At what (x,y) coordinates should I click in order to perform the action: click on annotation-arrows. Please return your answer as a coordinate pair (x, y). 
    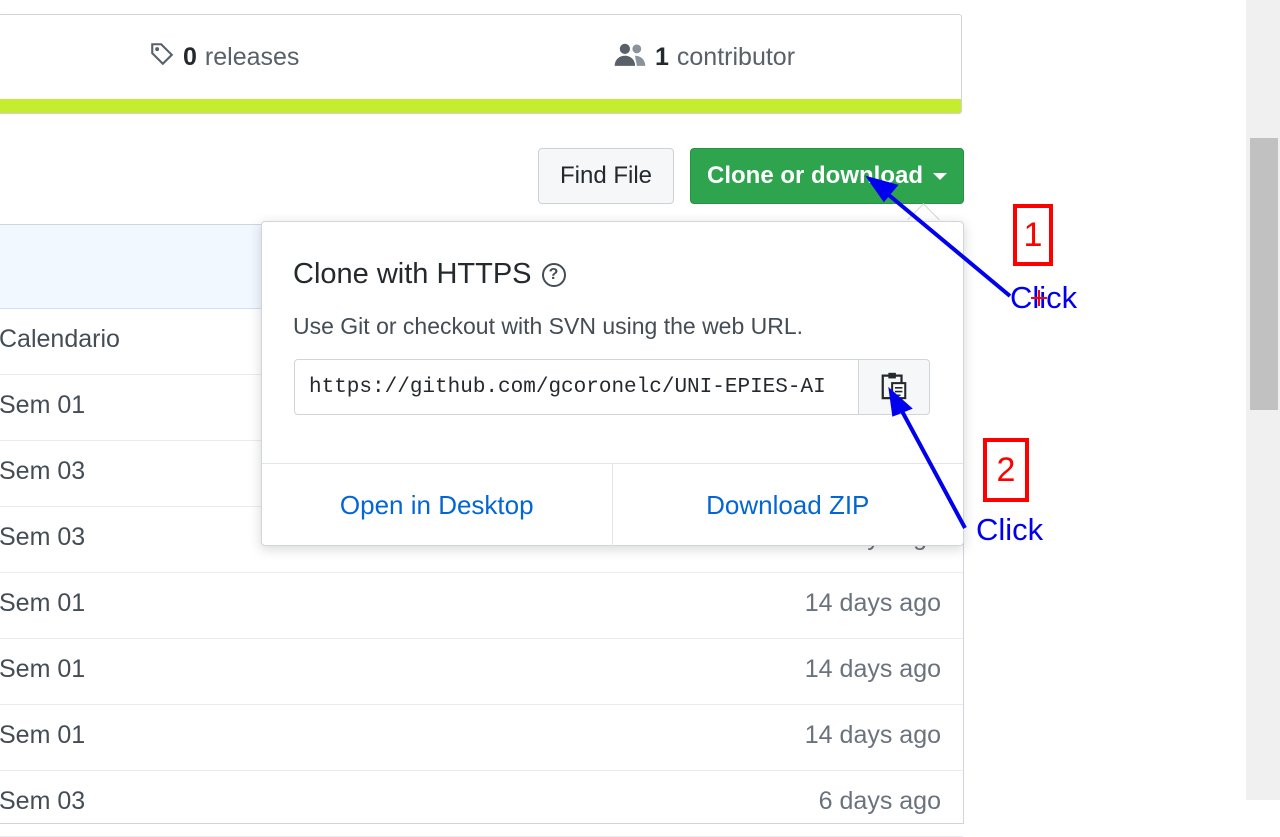
    Looking at the image, I should click on (956, 352).